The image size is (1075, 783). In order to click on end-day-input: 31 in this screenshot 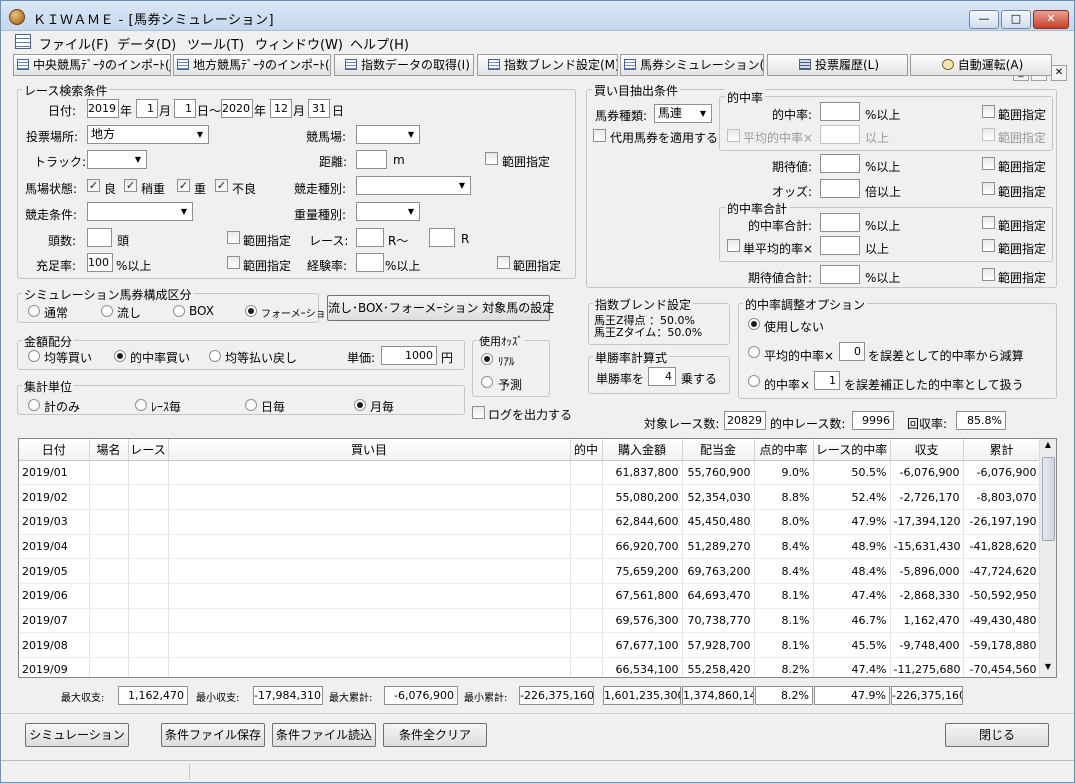, I will do `click(319, 108)`.